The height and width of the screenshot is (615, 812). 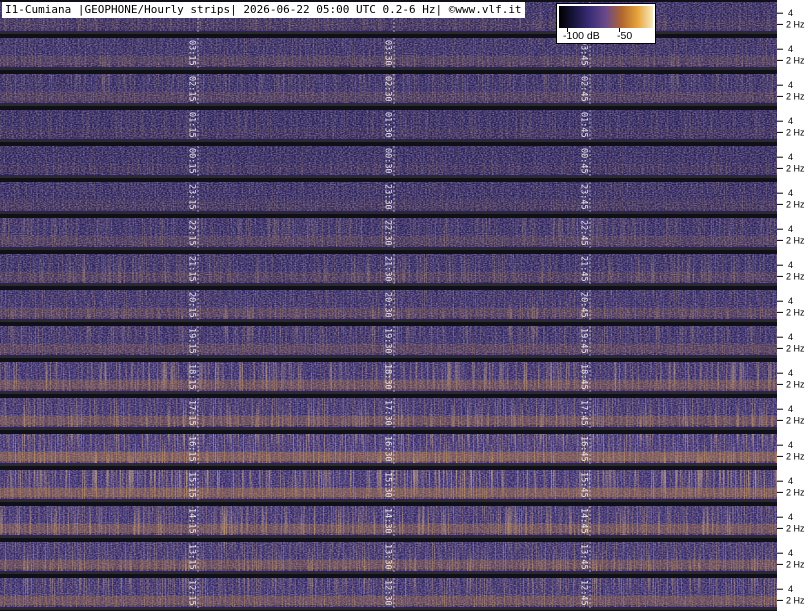 I want to click on strip-time-label: 22:45, so click(x=583, y=233).